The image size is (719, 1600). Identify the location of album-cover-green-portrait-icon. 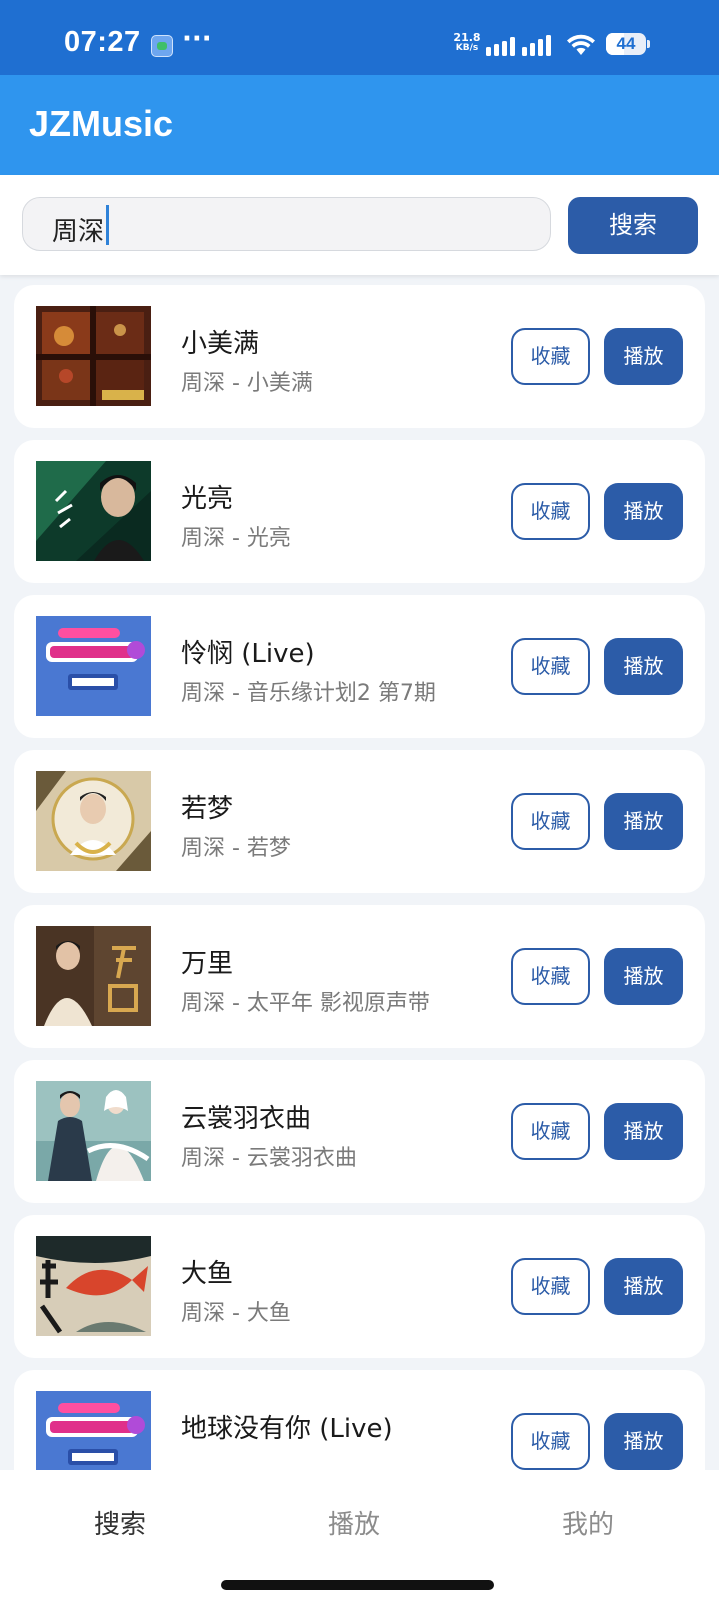
(93, 511).